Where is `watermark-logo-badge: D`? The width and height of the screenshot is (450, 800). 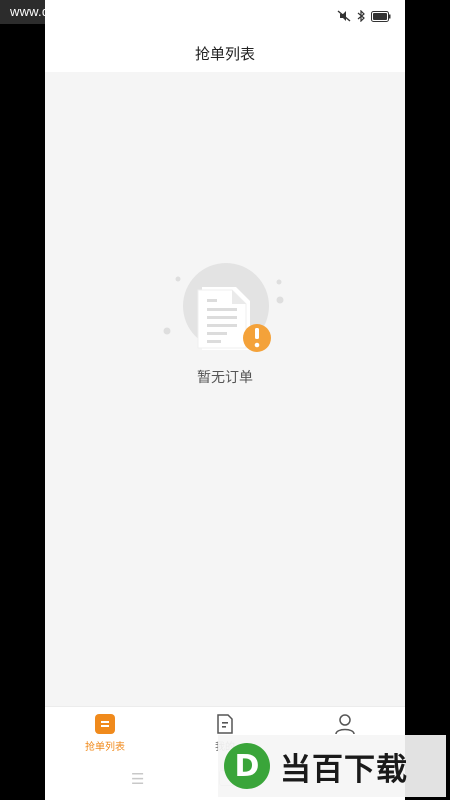
watermark-logo-badge: D is located at coordinates (247, 766).